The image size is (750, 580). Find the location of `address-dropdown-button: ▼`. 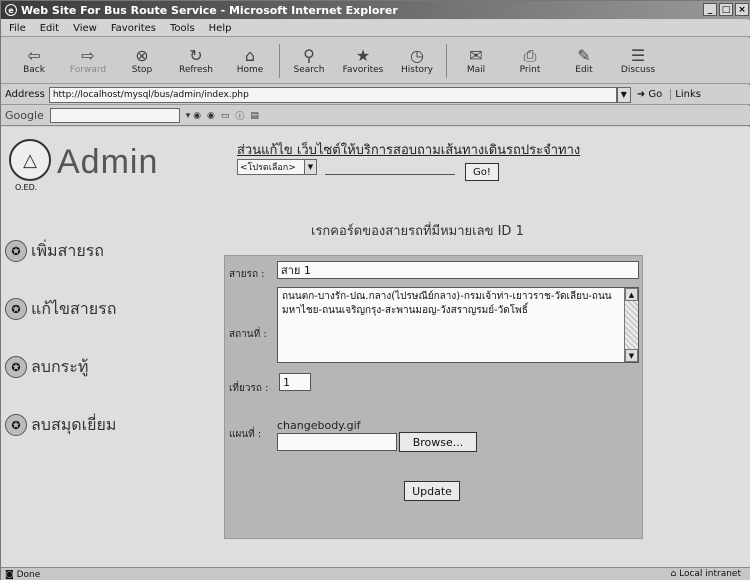

address-dropdown-button: ▼ is located at coordinates (623, 94).